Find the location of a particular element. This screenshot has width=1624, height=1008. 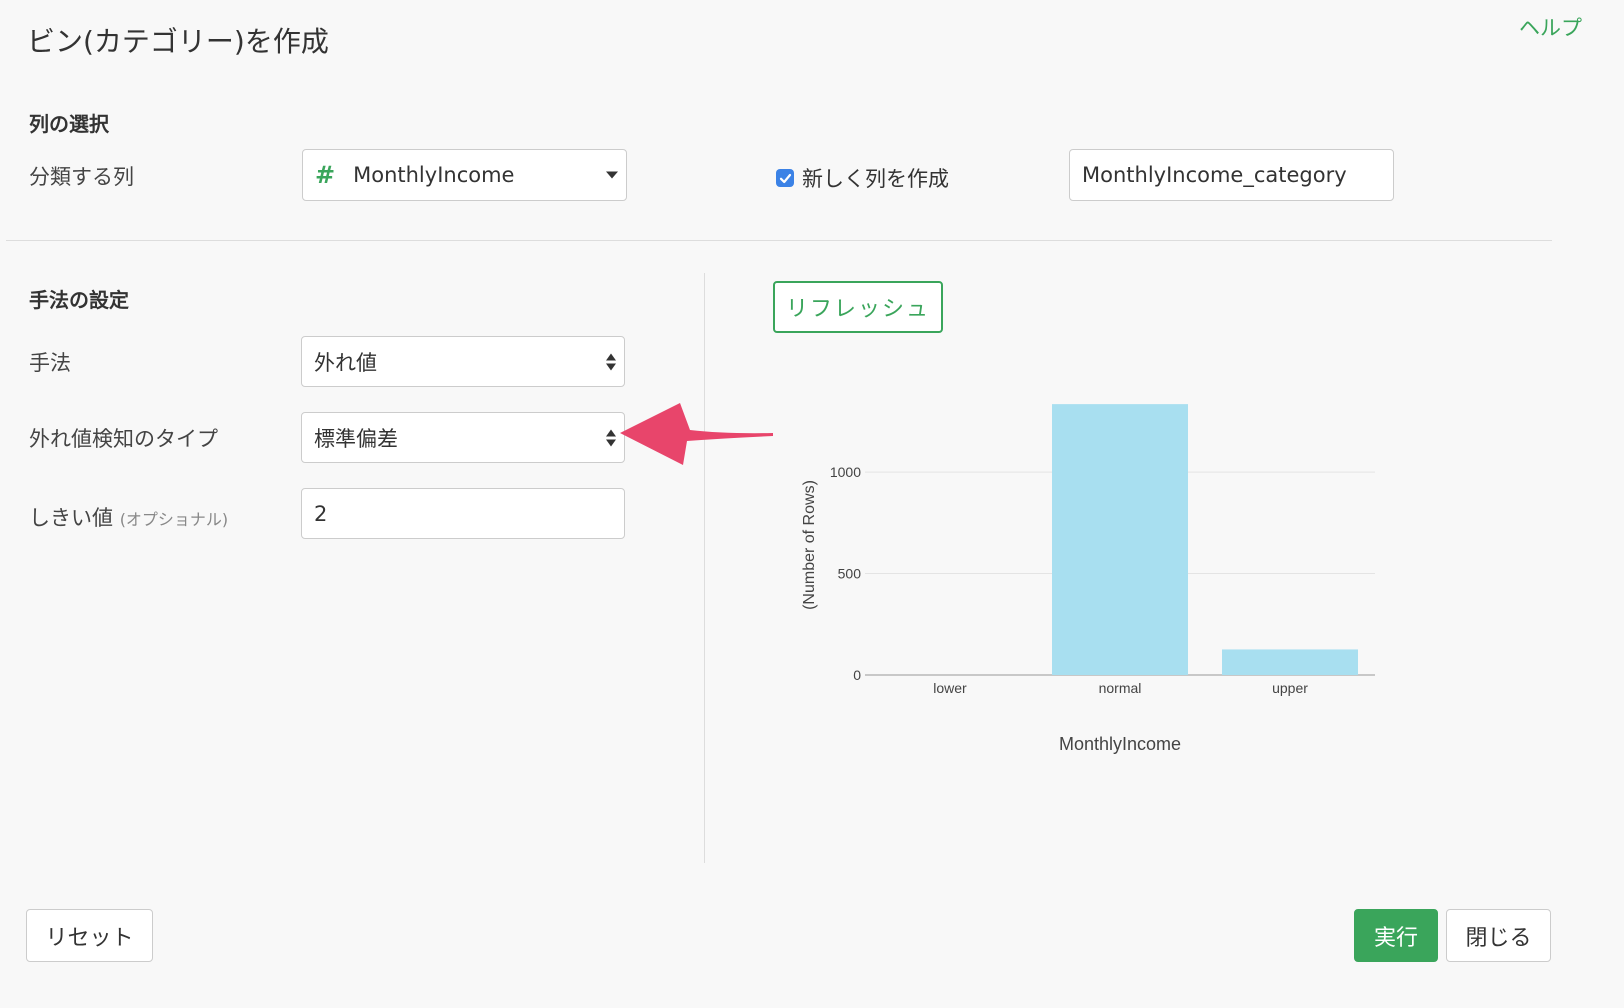

new-column-checkbox is located at coordinates (785, 178).